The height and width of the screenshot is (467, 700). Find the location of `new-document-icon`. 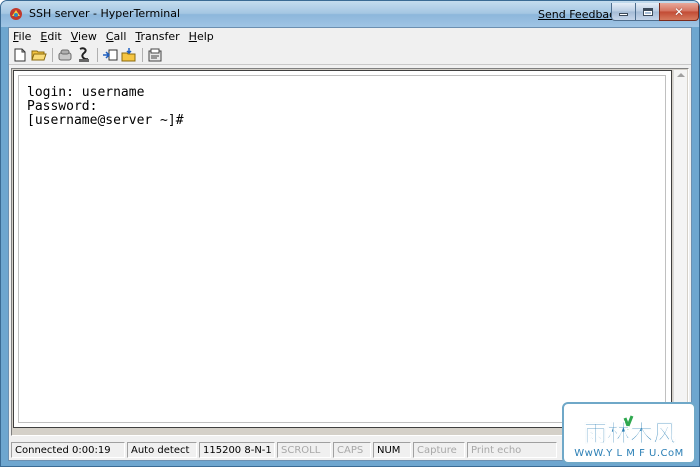

new-document-icon is located at coordinates (20, 54).